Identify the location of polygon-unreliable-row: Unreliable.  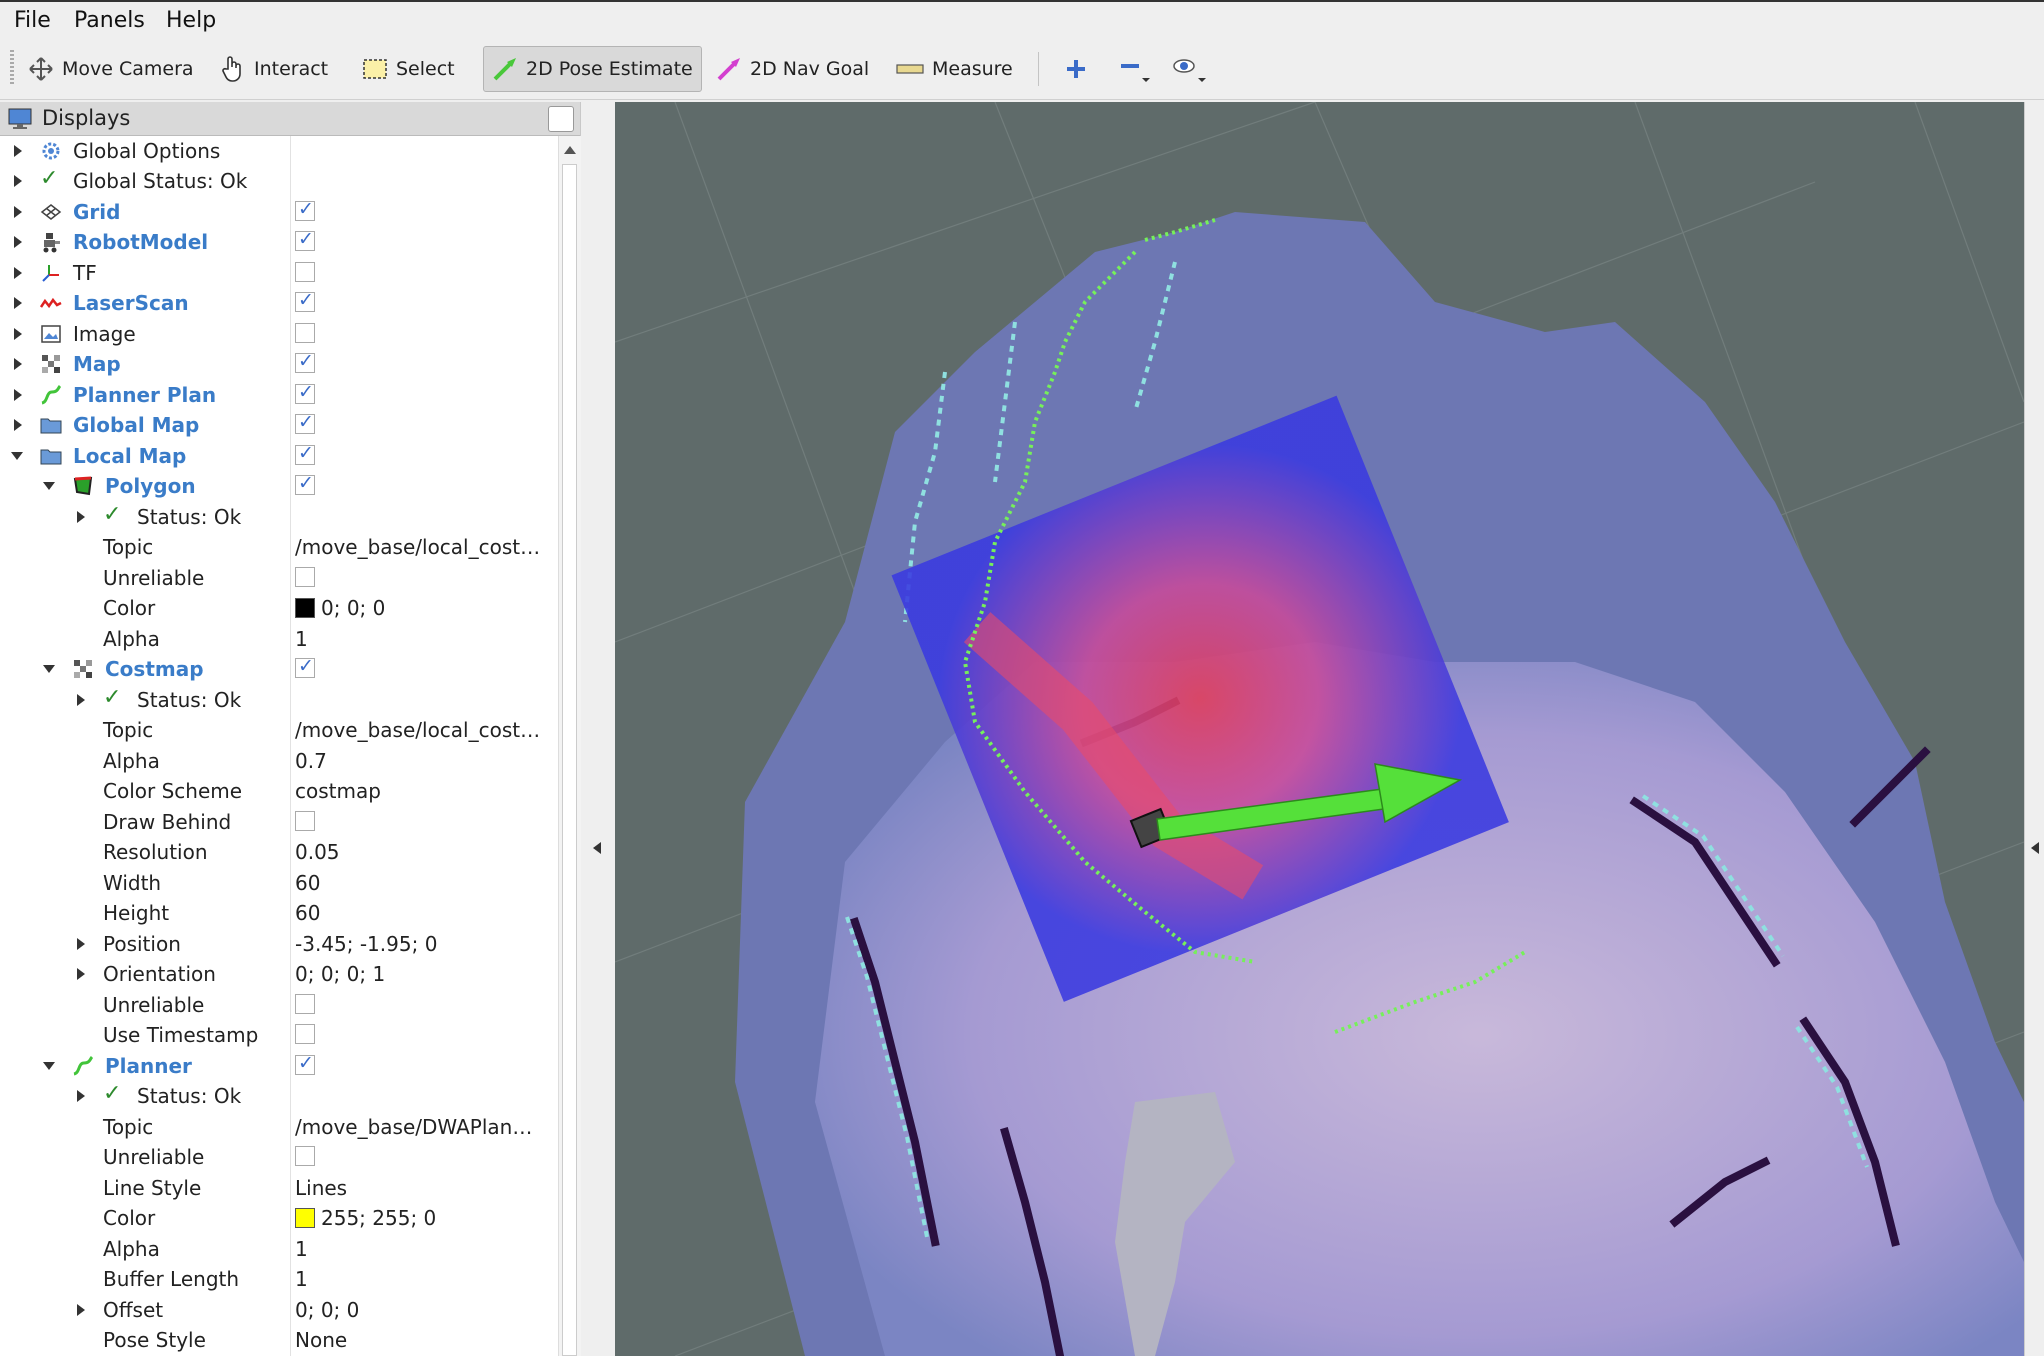
(279, 578).